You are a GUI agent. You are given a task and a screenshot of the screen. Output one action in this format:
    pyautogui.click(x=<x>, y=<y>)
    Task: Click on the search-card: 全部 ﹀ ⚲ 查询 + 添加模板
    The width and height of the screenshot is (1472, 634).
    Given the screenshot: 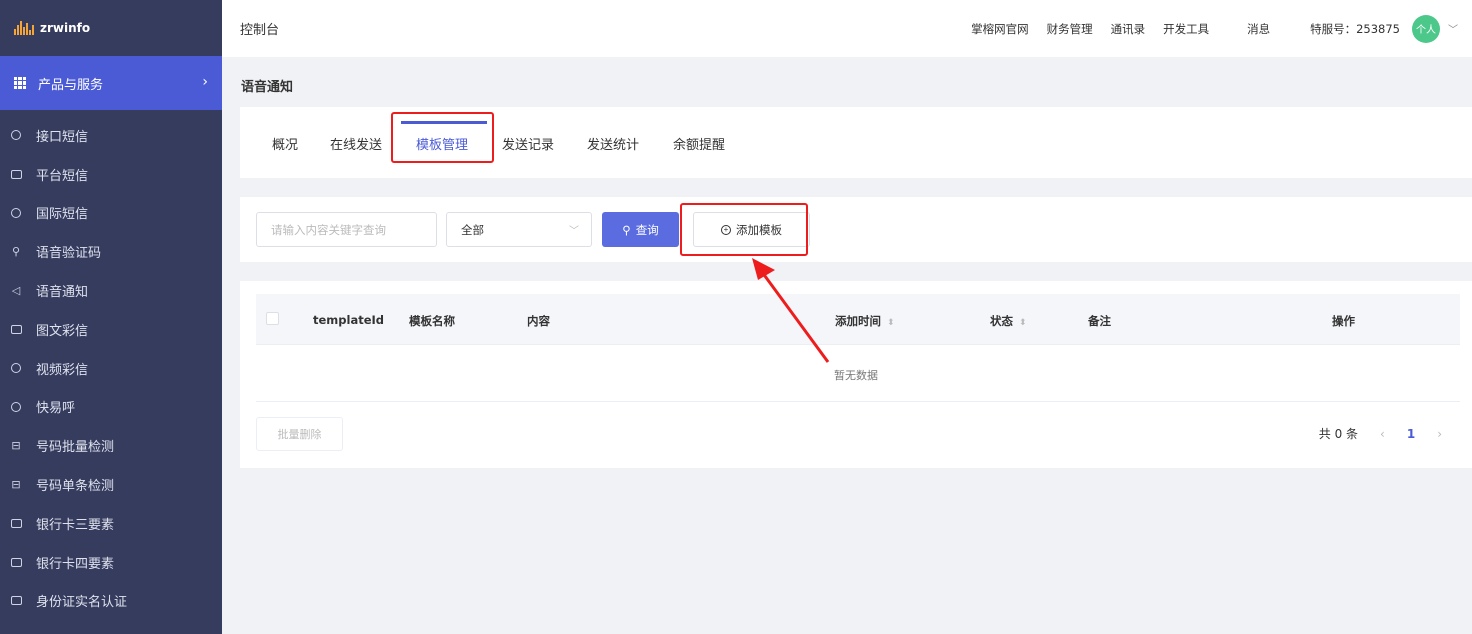 What is the action you would take?
    pyautogui.click(x=856, y=229)
    